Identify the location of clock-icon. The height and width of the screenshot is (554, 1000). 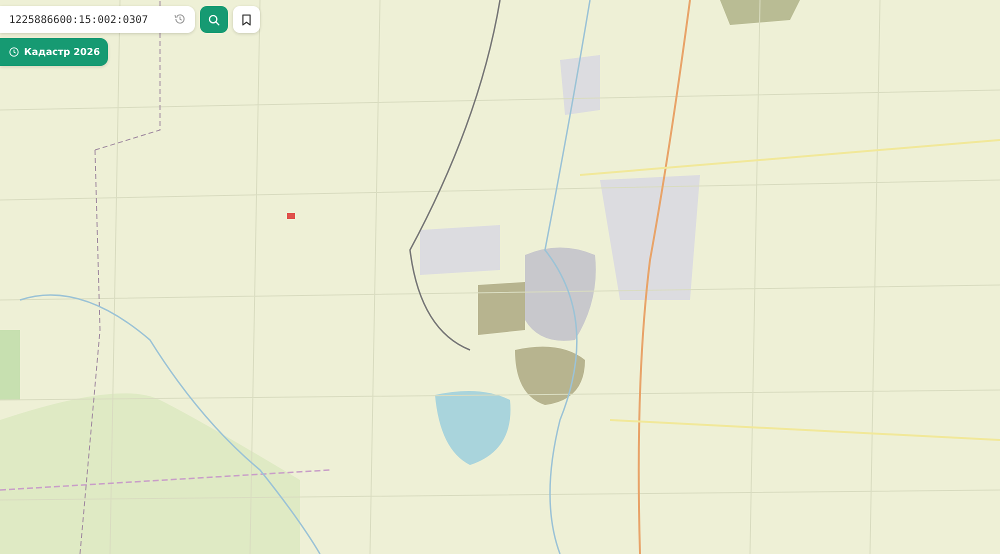
(14, 52).